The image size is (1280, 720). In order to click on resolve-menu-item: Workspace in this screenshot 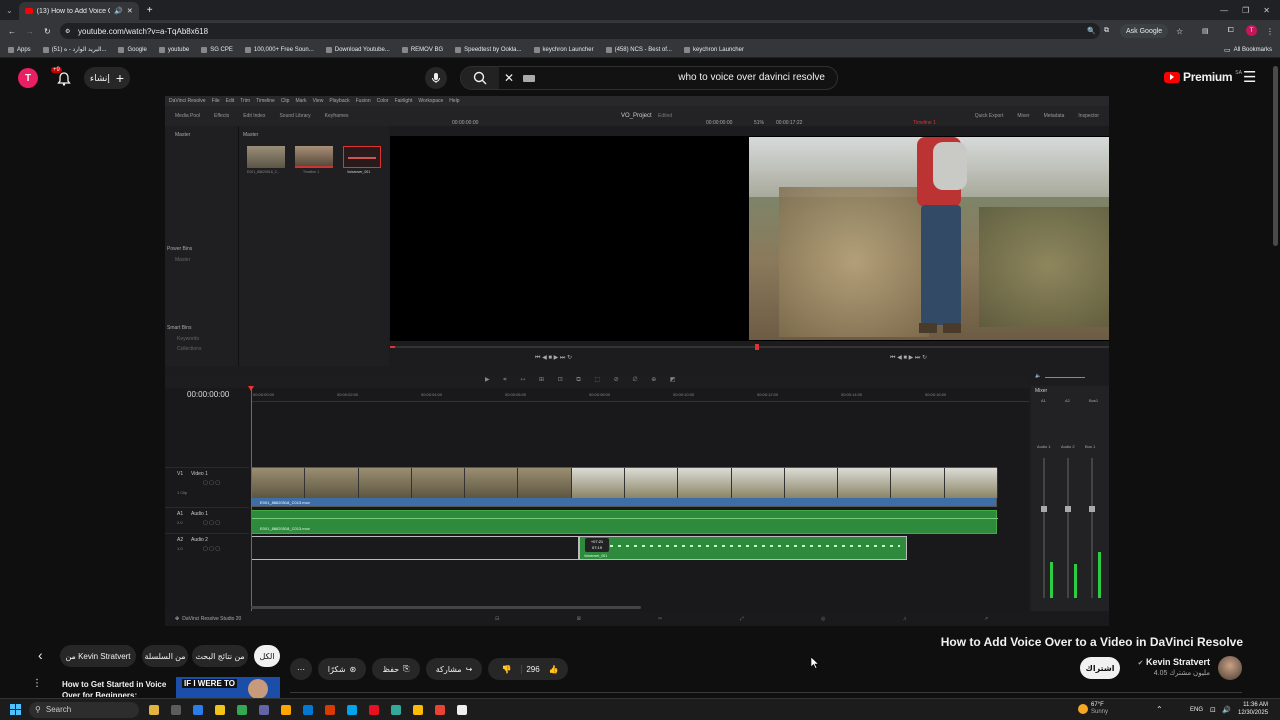, I will do `click(430, 101)`.